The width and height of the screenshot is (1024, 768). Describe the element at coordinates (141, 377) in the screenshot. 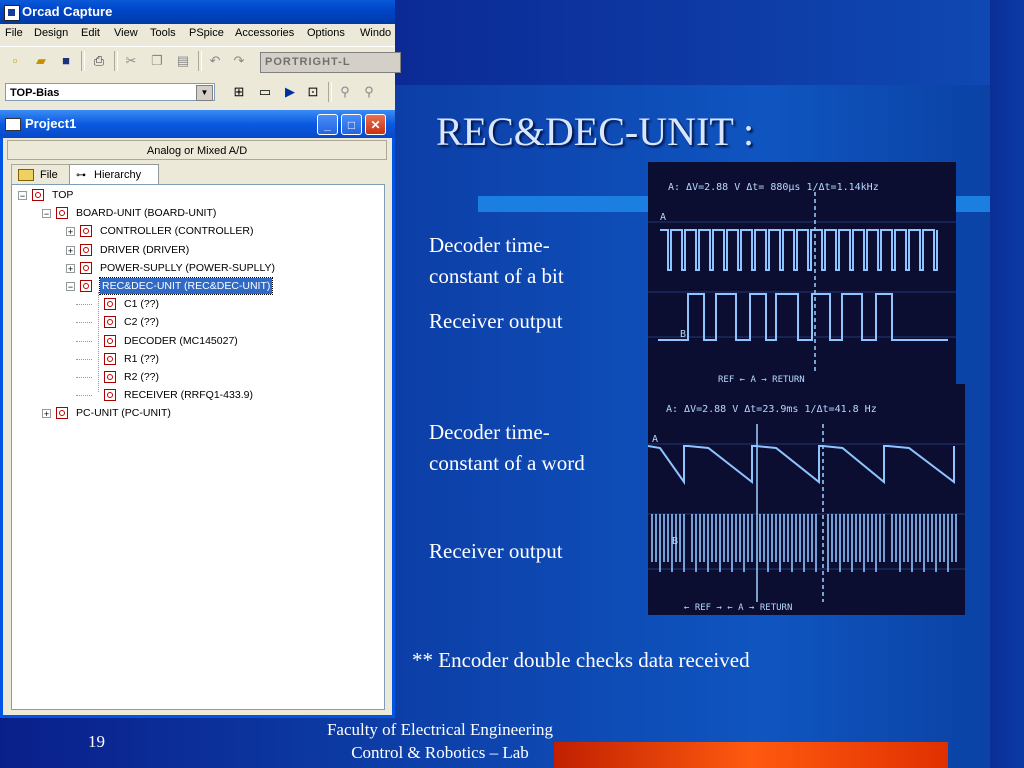

I see `tree-node-label: R2 (??)` at that location.